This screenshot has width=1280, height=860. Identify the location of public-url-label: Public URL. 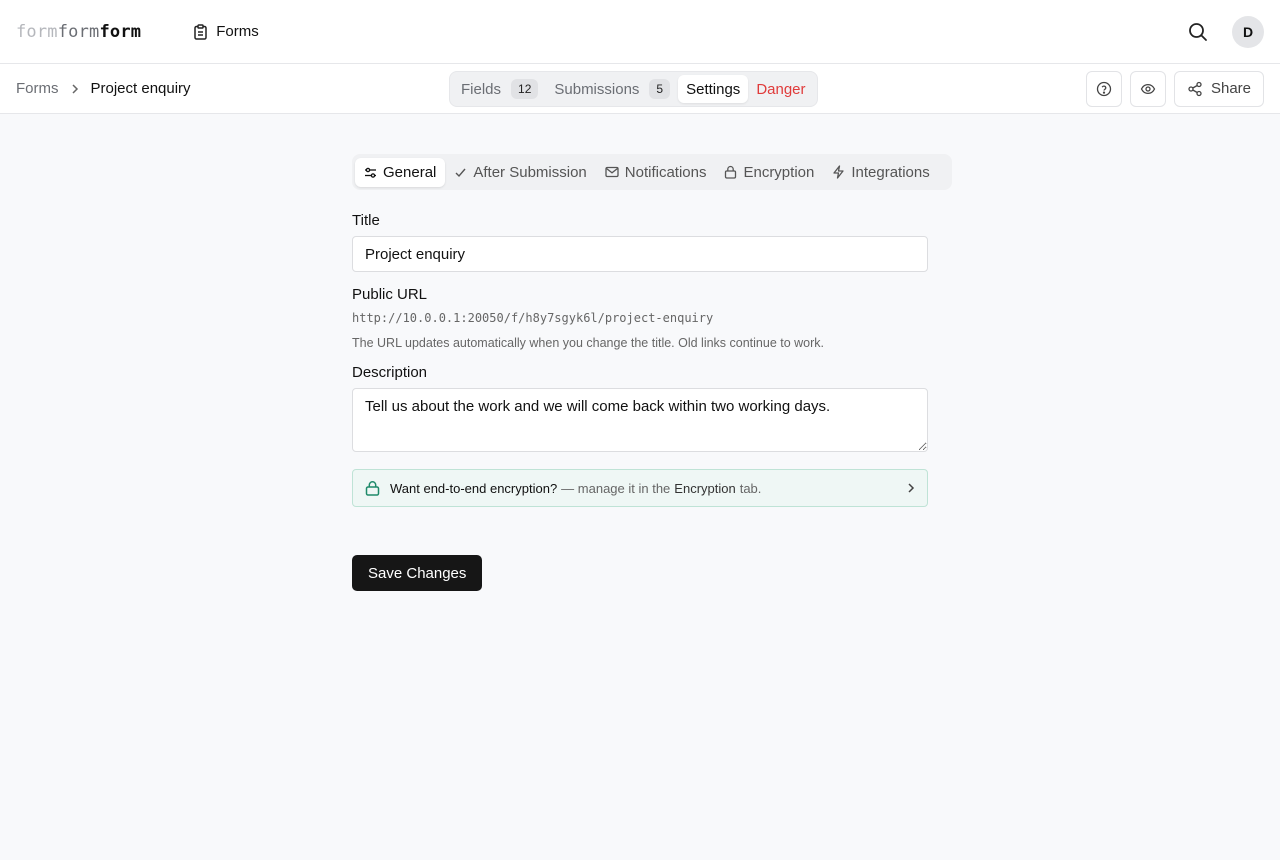
(390, 294).